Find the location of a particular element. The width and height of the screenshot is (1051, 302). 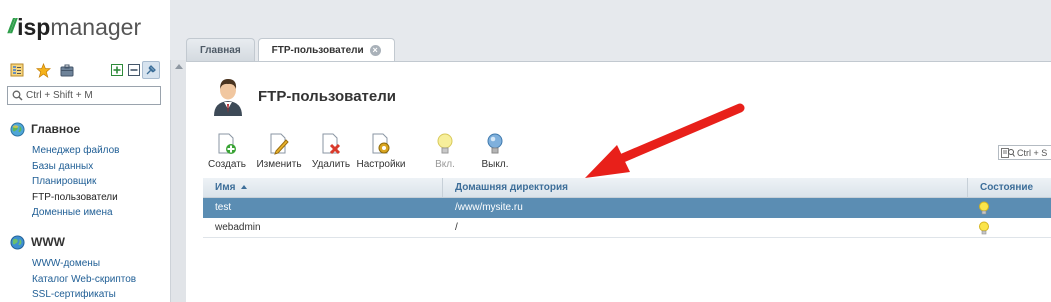

logo-text-isp: isp is located at coordinates (34, 26).